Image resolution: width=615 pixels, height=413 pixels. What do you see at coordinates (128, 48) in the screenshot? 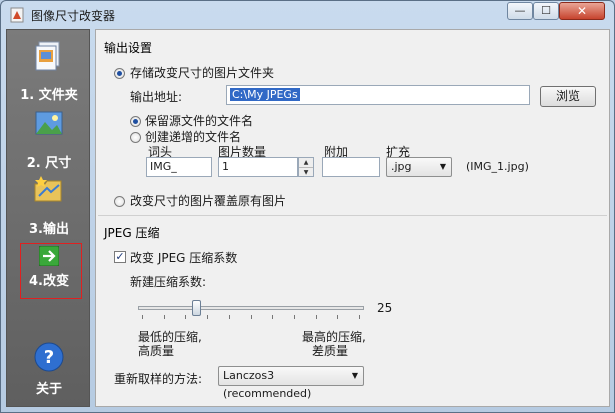
I see `output-group-title: 输出设置` at bounding box center [128, 48].